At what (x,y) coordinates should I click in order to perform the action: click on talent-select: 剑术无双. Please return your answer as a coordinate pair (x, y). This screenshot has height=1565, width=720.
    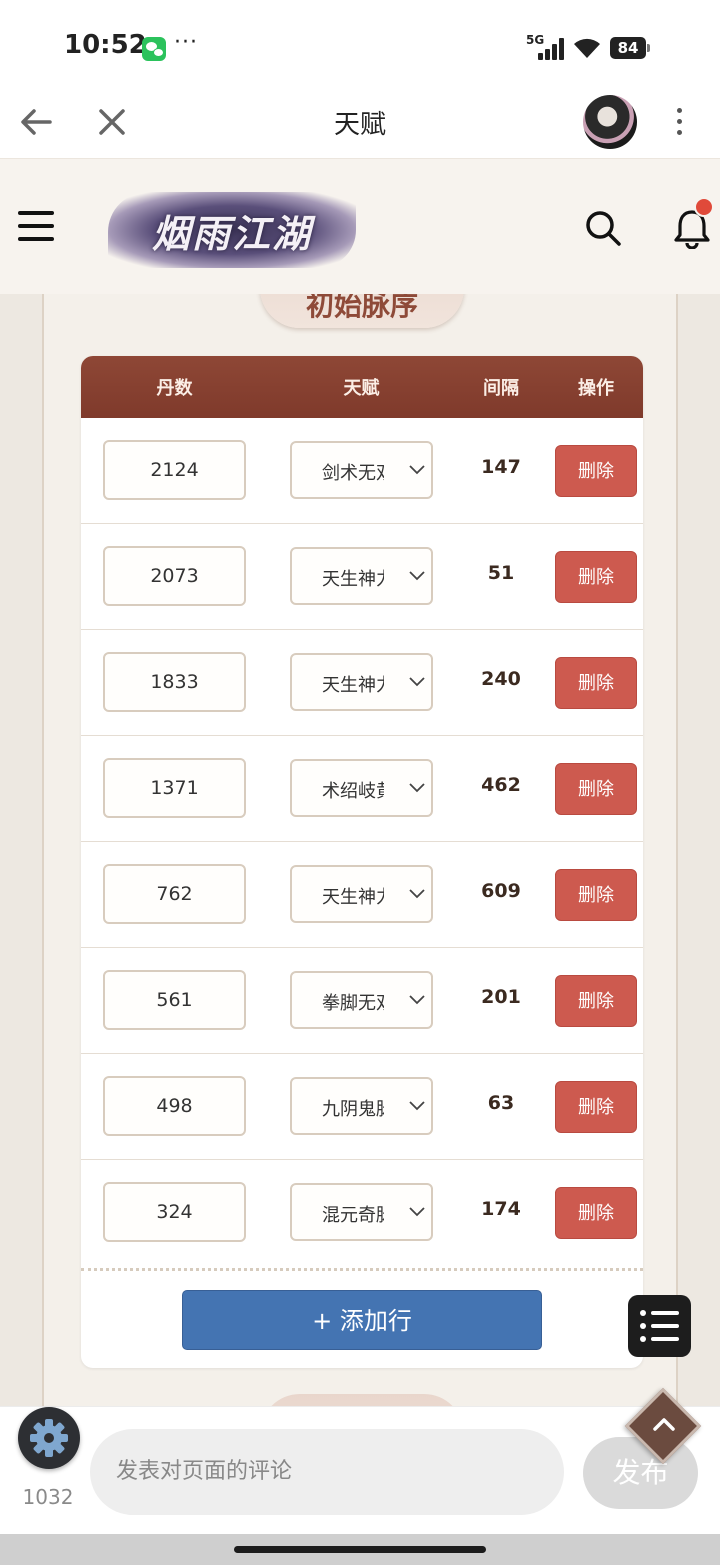
    Looking at the image, I should click on (361, 470).